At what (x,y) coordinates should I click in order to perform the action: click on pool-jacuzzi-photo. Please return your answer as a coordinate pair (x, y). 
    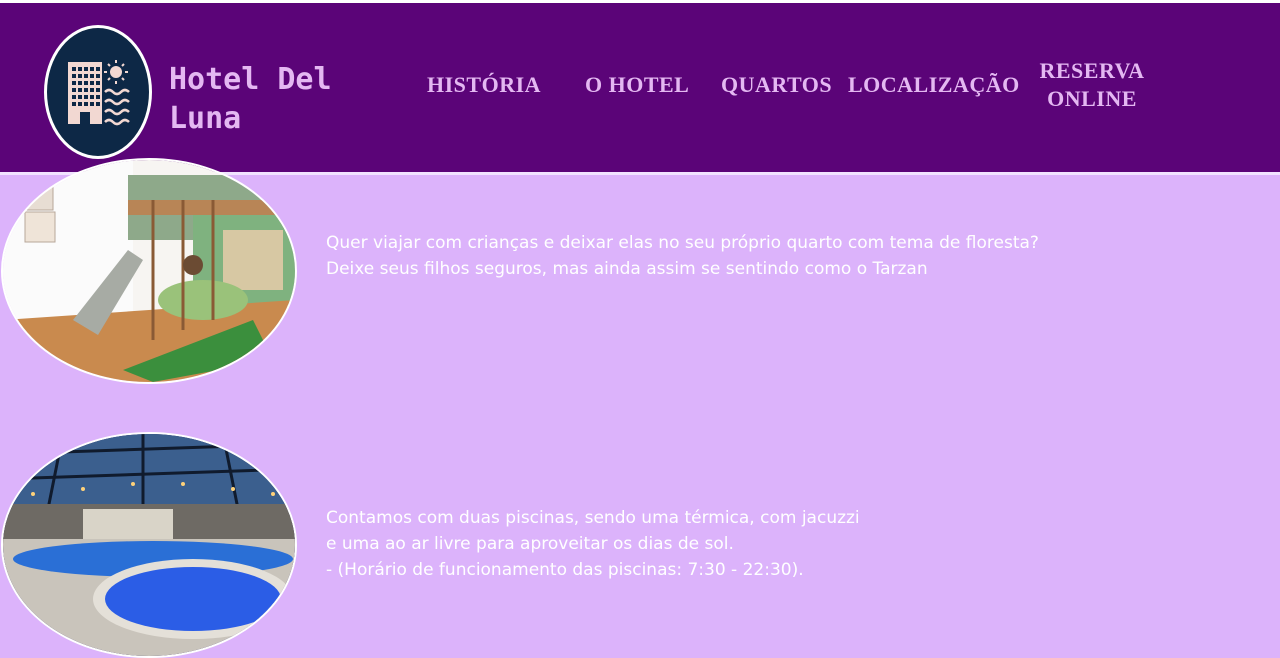
    Looking at the image, I should click on (149, 545).